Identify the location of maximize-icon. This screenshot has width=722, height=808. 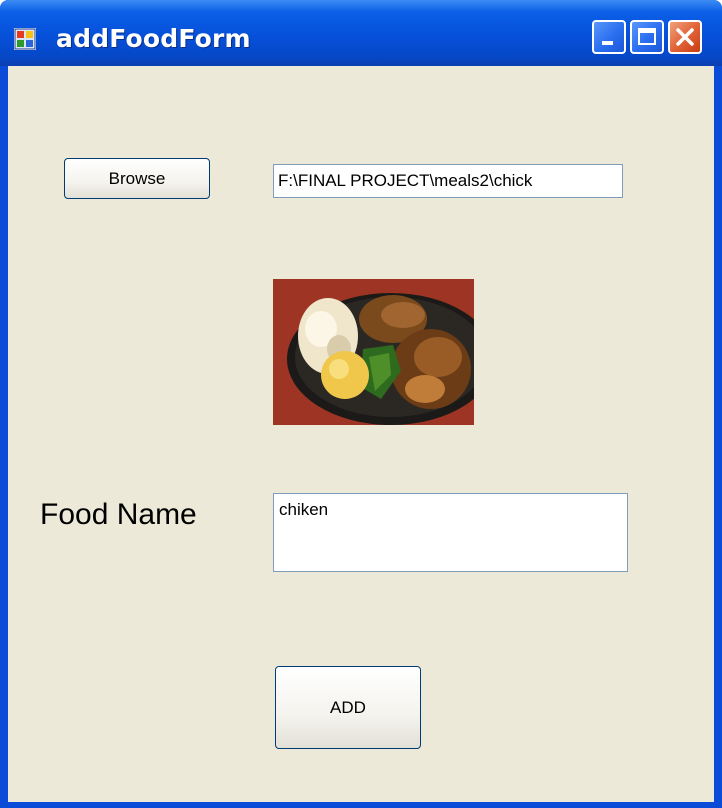
(647, 36).